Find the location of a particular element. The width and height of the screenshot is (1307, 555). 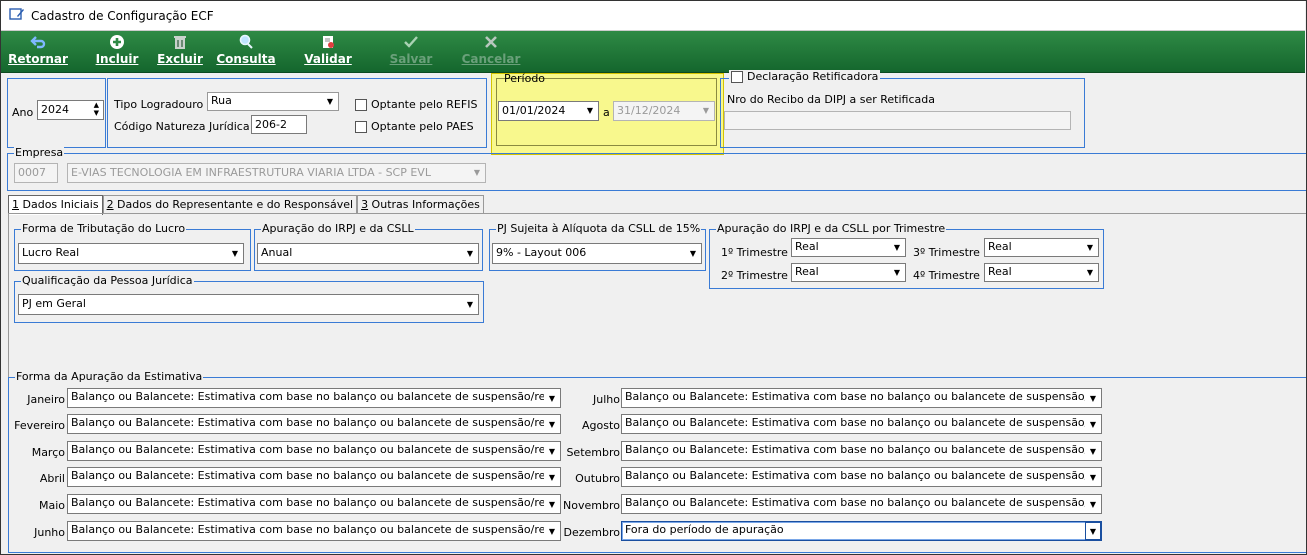

periodo-fim-select: 31/12/2024 ▼ is located at coordinates (664, 111).